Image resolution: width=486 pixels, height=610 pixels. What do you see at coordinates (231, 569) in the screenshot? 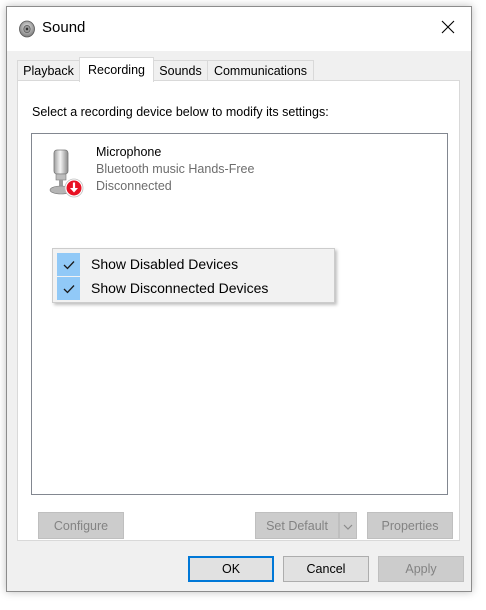
I see `ok-button: OK` at bounding box center [231, 569].